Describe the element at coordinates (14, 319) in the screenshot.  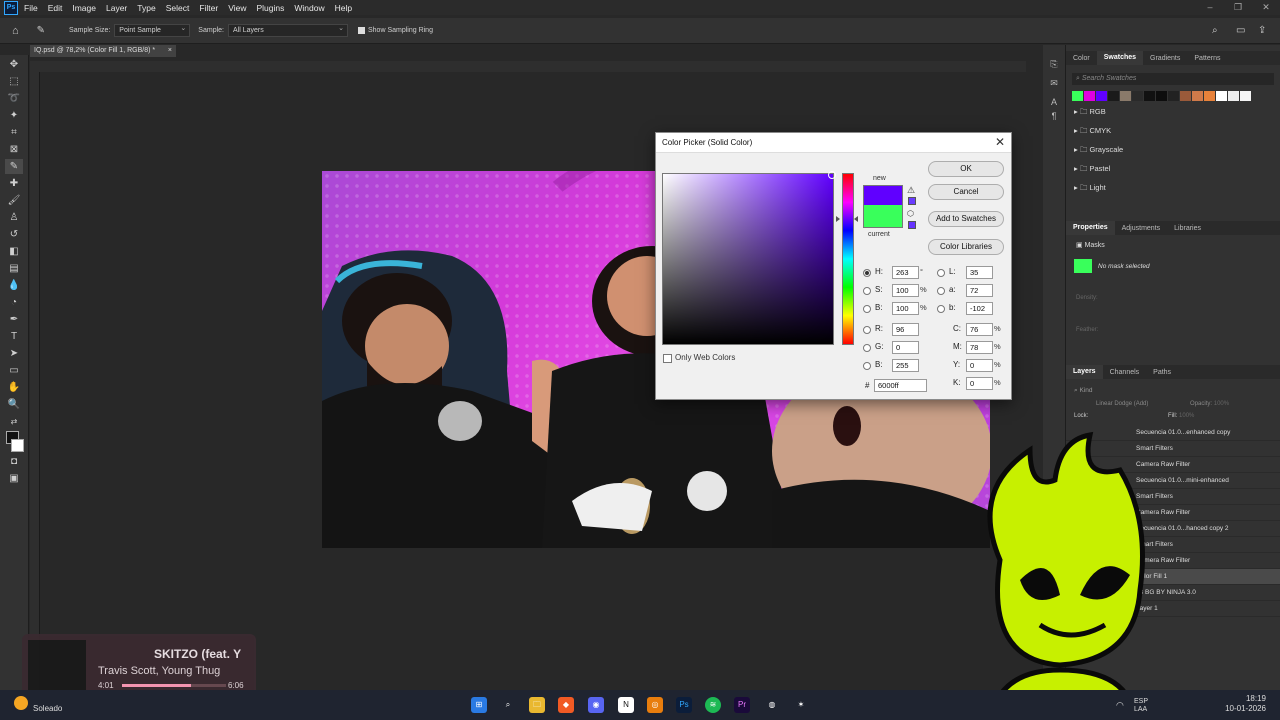
I see `pen-tool-icon: ✒` at that location.